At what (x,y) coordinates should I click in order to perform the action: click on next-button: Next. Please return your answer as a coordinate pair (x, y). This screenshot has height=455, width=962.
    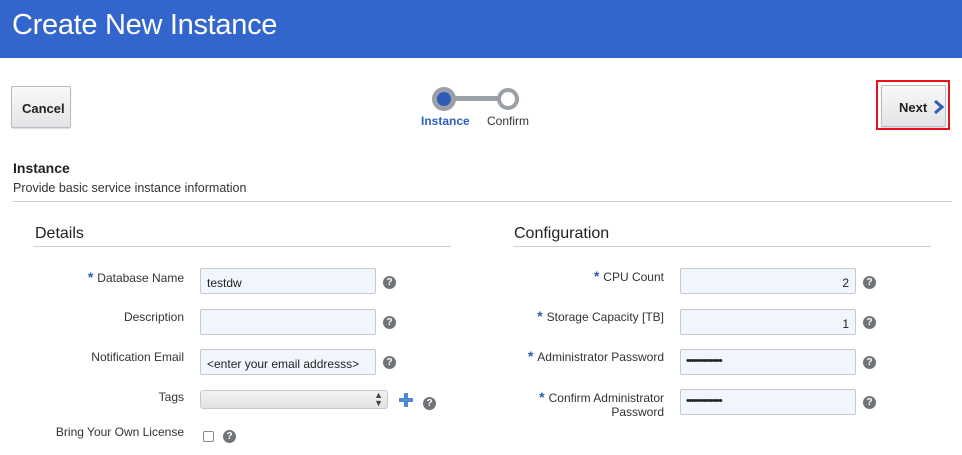
    Looking at the image, I should click on (913, 106).